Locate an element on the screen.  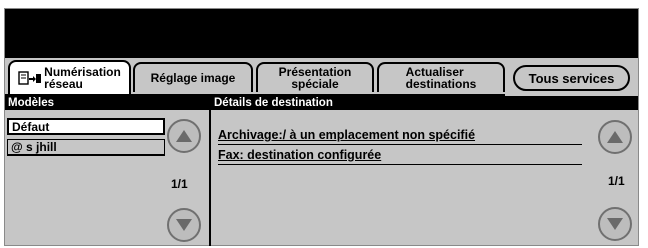
tab-network-scanning: Numérisation réseau is located at coordinates (69, 77).